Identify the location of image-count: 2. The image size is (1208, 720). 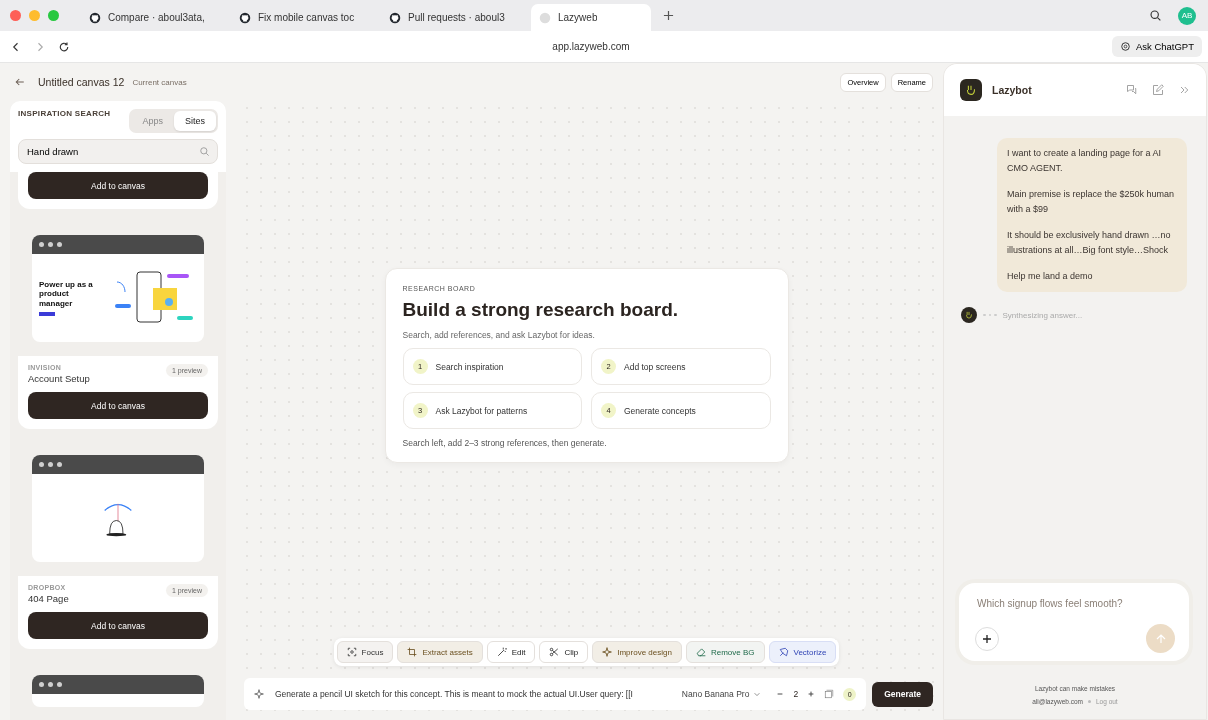
(796, 694).